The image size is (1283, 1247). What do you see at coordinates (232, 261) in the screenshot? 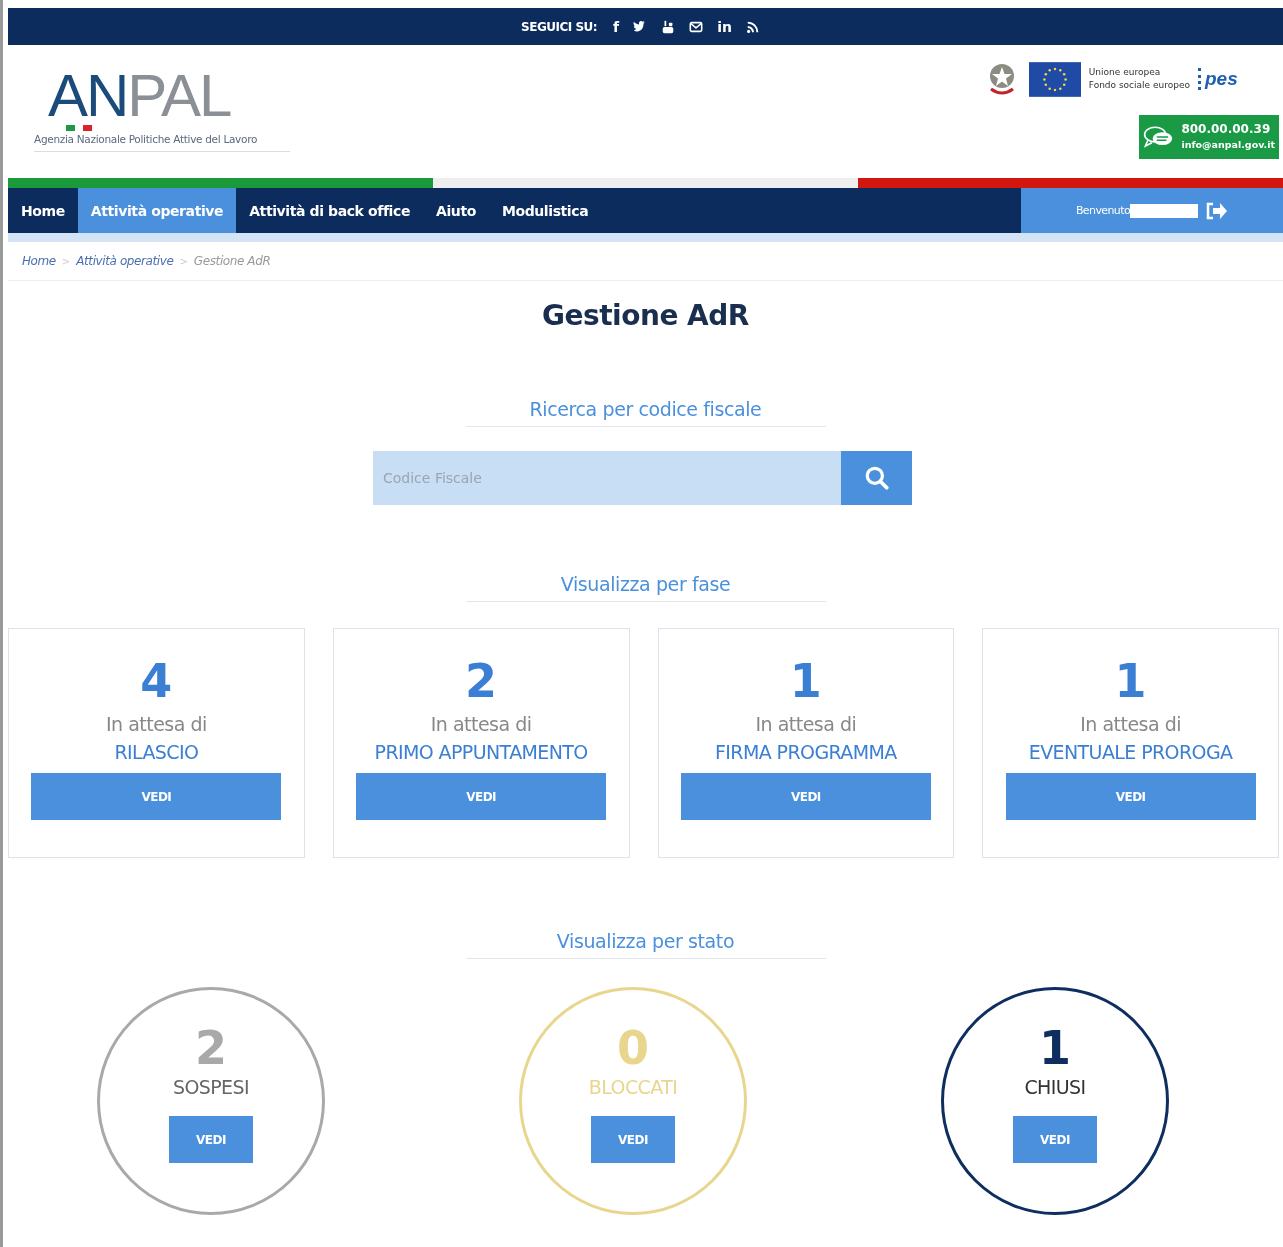
I see `breadcrumb-link: Gestione AdR` at bounding box center [232, 261].